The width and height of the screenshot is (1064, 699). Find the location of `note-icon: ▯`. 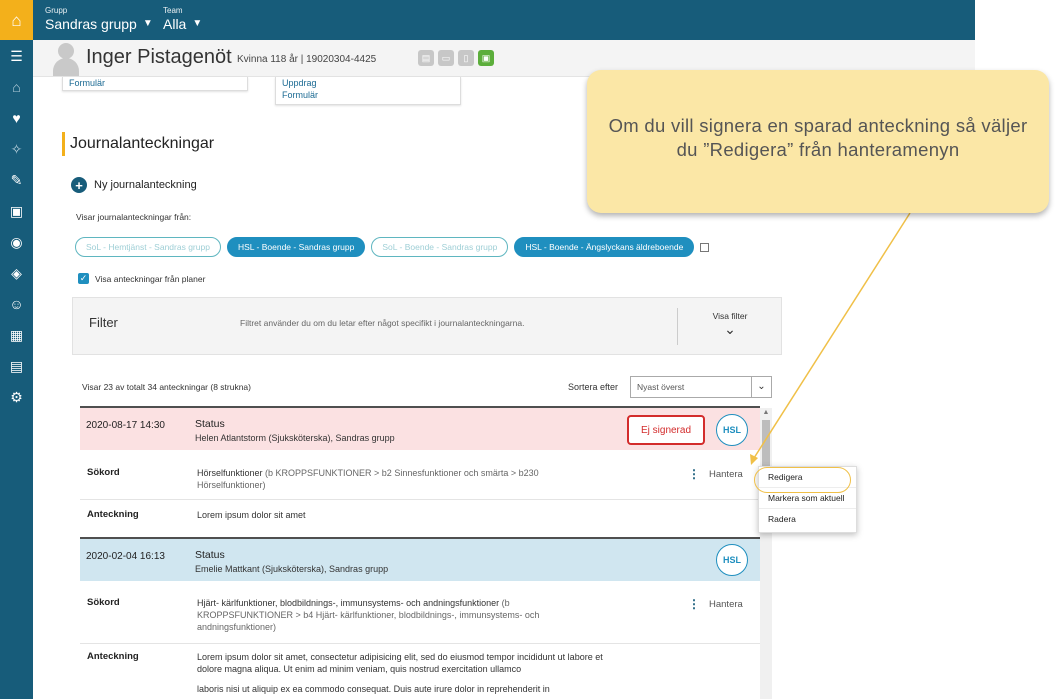

note-icon: ▯ is located at coordinates (466, 58).